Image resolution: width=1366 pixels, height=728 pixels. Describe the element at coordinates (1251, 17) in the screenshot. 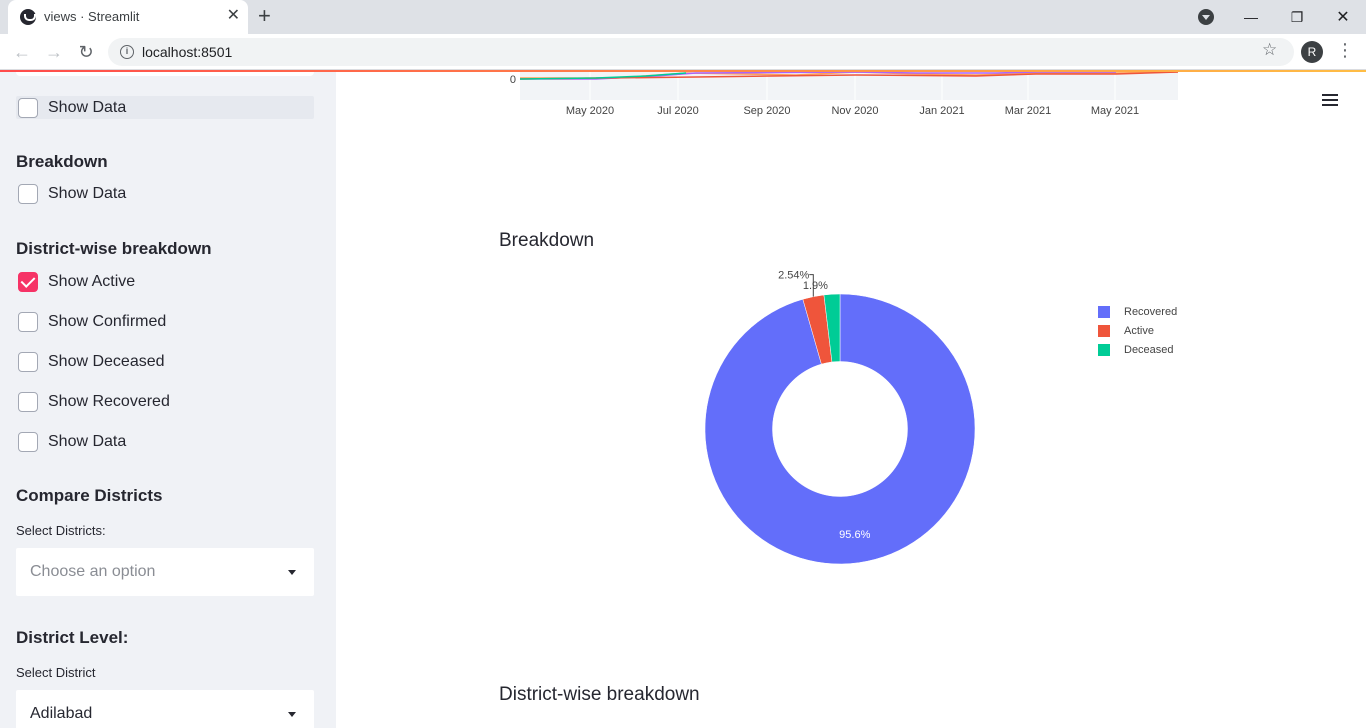

I see `minimize-icon: —` at that location.